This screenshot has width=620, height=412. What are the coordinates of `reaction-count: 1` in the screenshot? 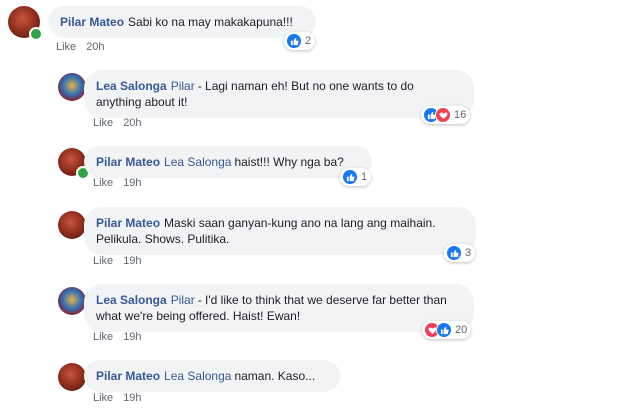 It's located at (364, 177).